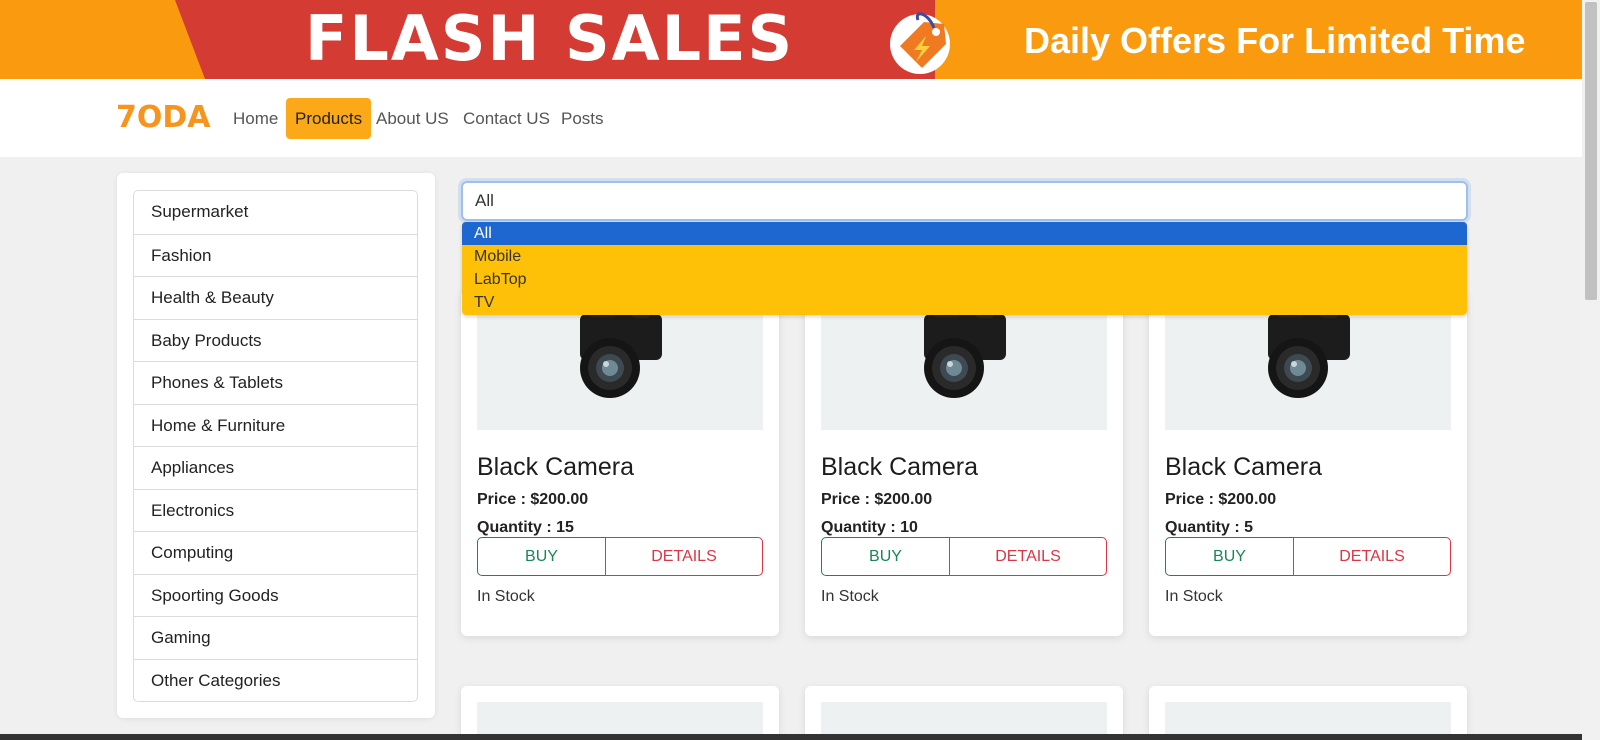  What do you see at coordinates (275, 595) in the screenshot?
I see `category-item-sporting-goods: Spoorting Goods` at bounding box center [275, 595].